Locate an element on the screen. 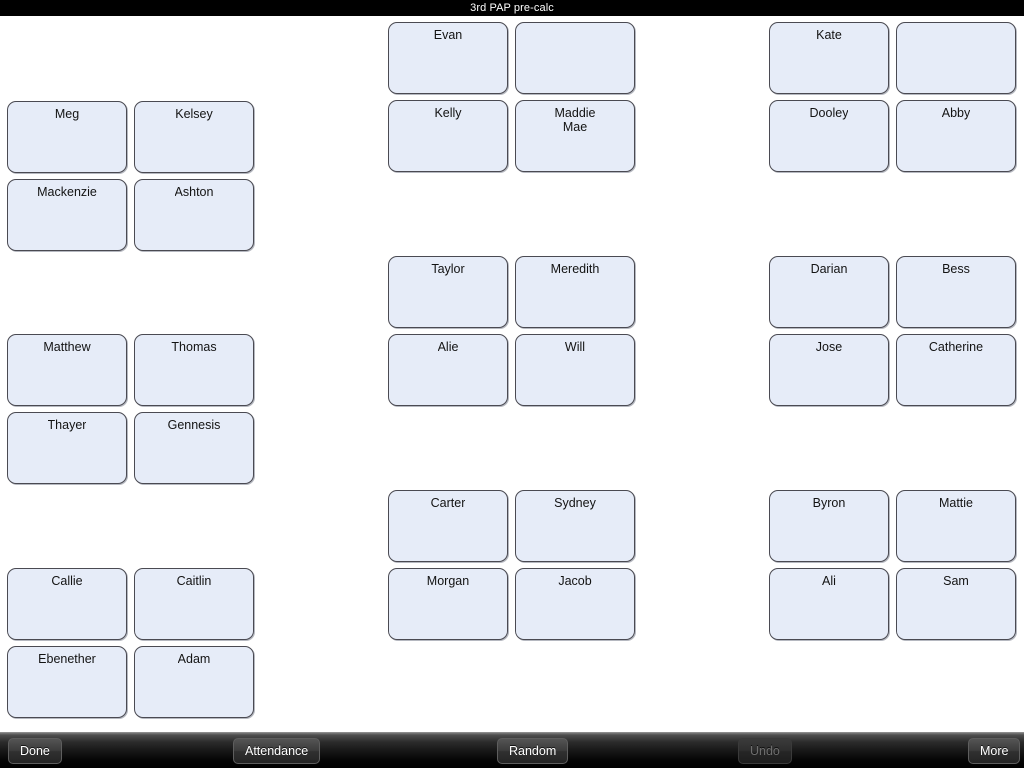 The image size is (1024, 768). seat-group: Evan Kelly Maddie Mae is located at coordinates (511, 97).